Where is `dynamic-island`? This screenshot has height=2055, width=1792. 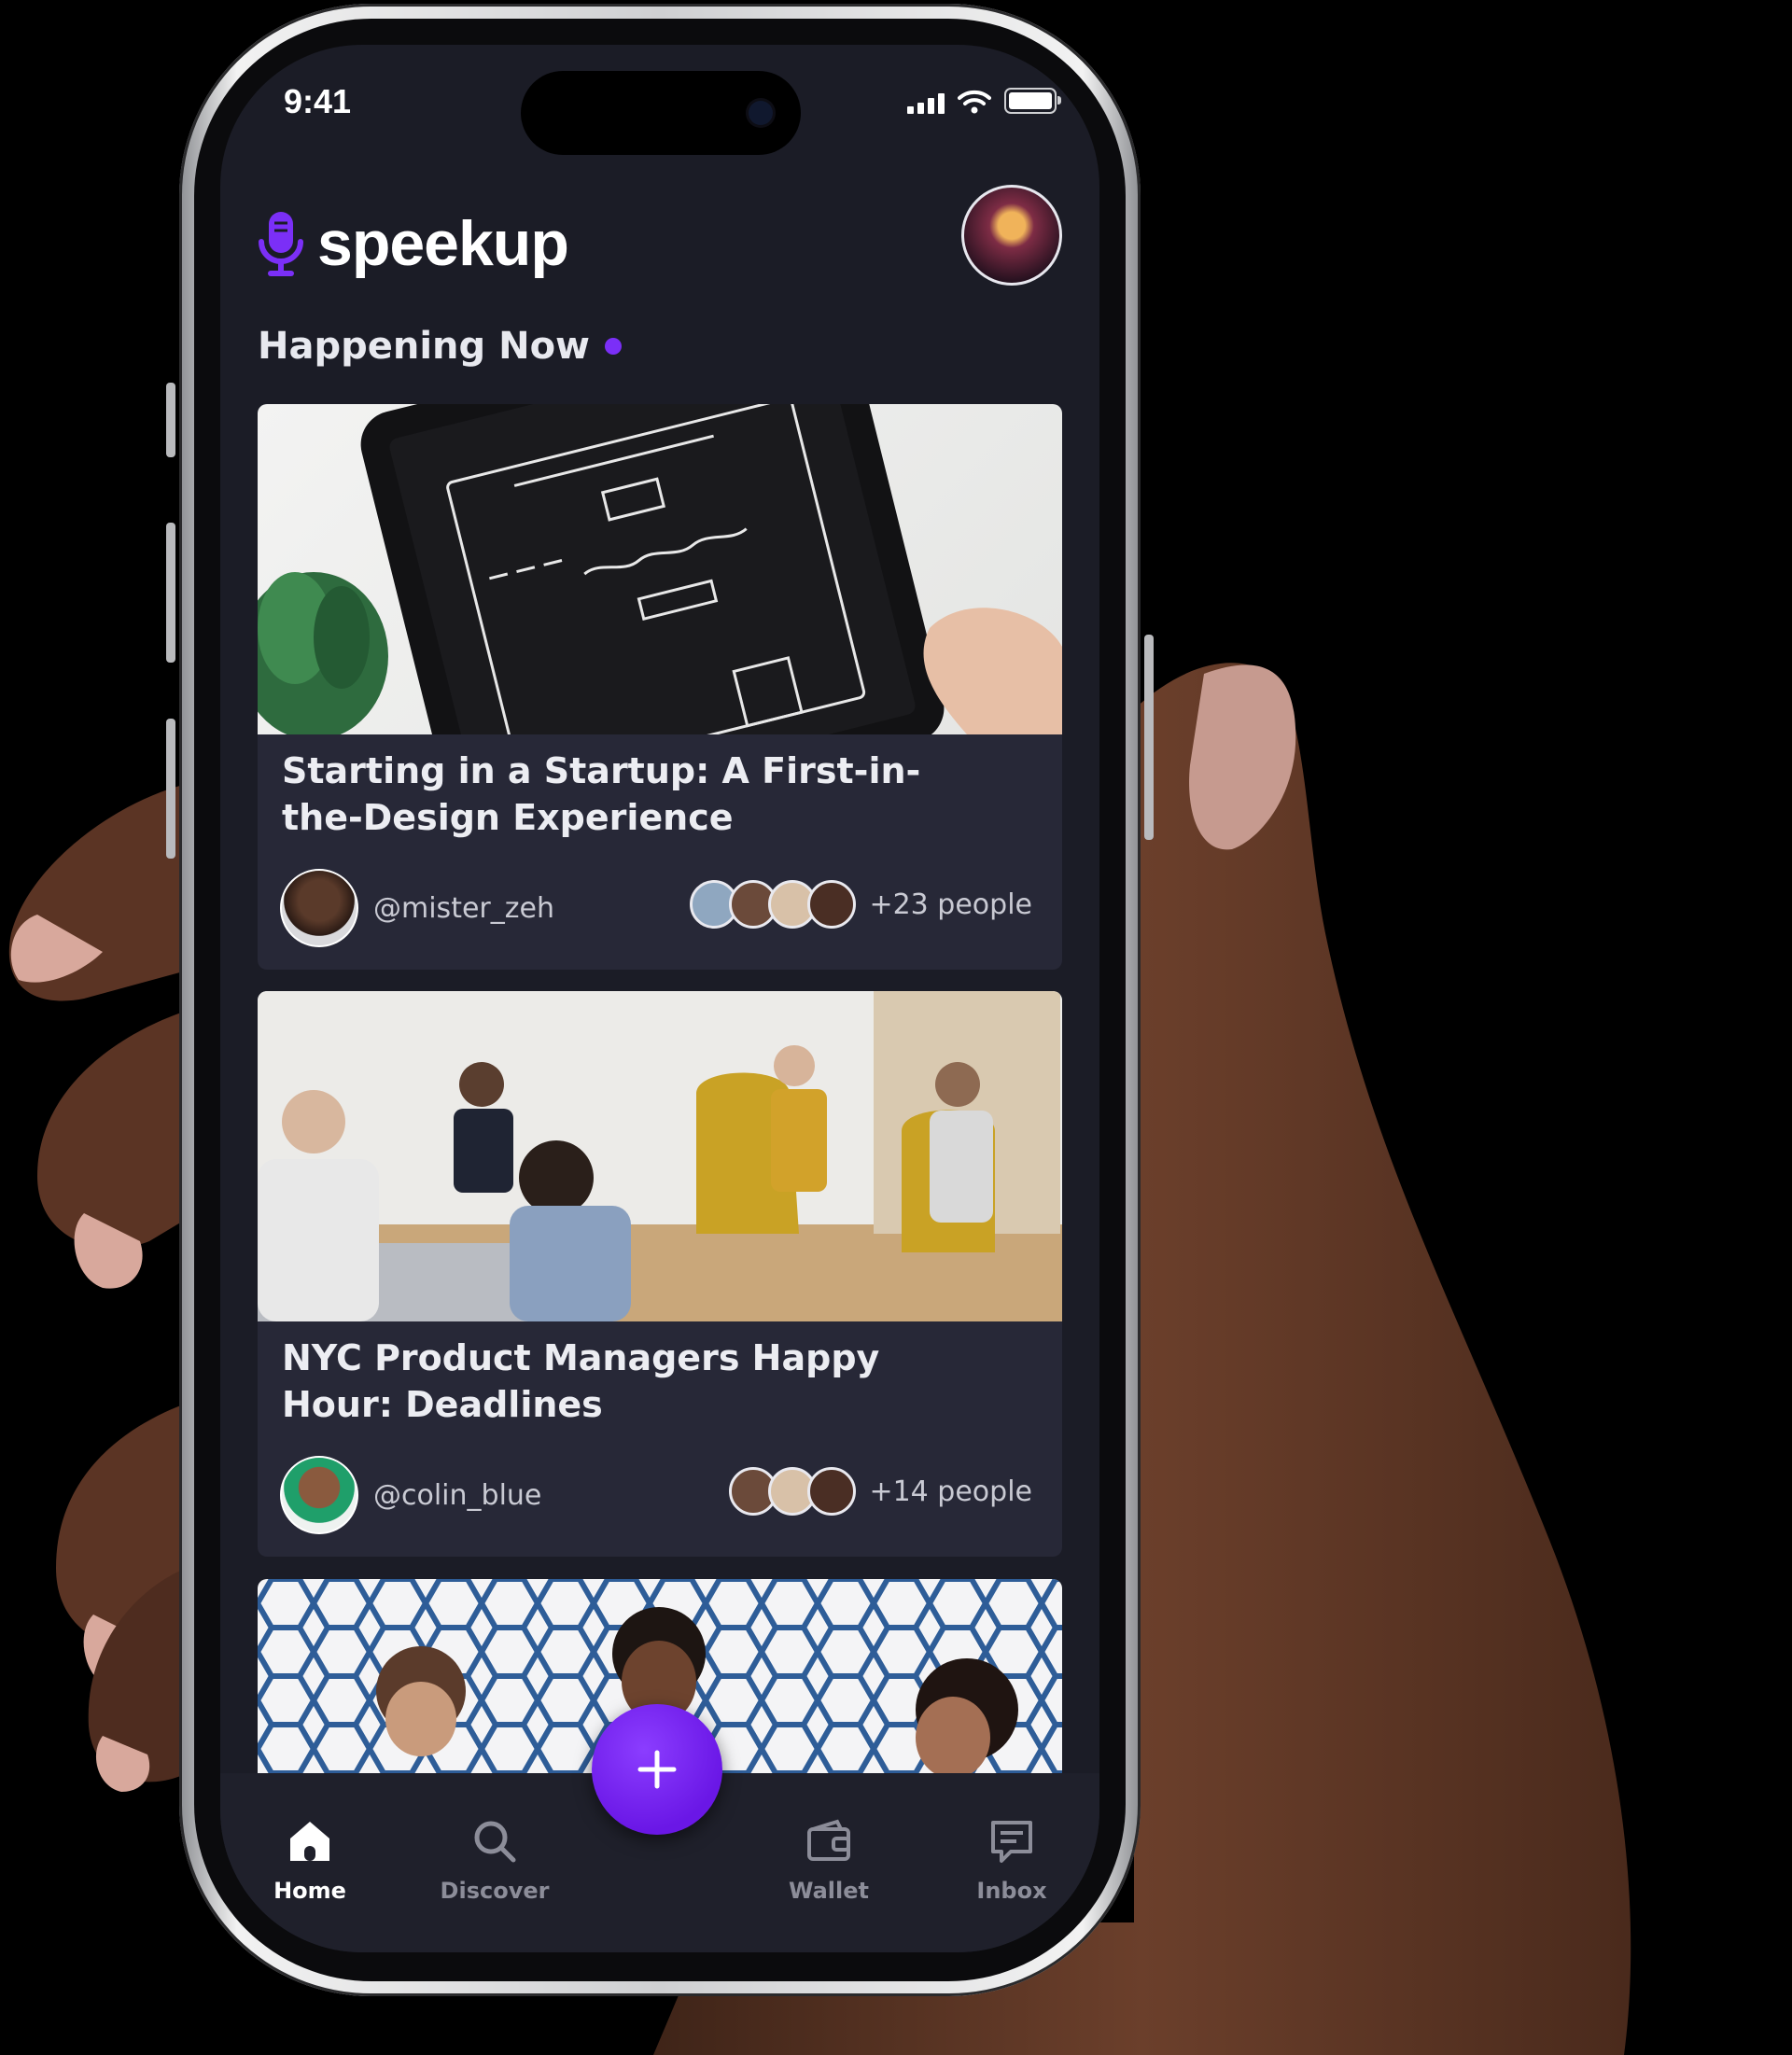
dynamic-island is located at coordinates (661, 113).